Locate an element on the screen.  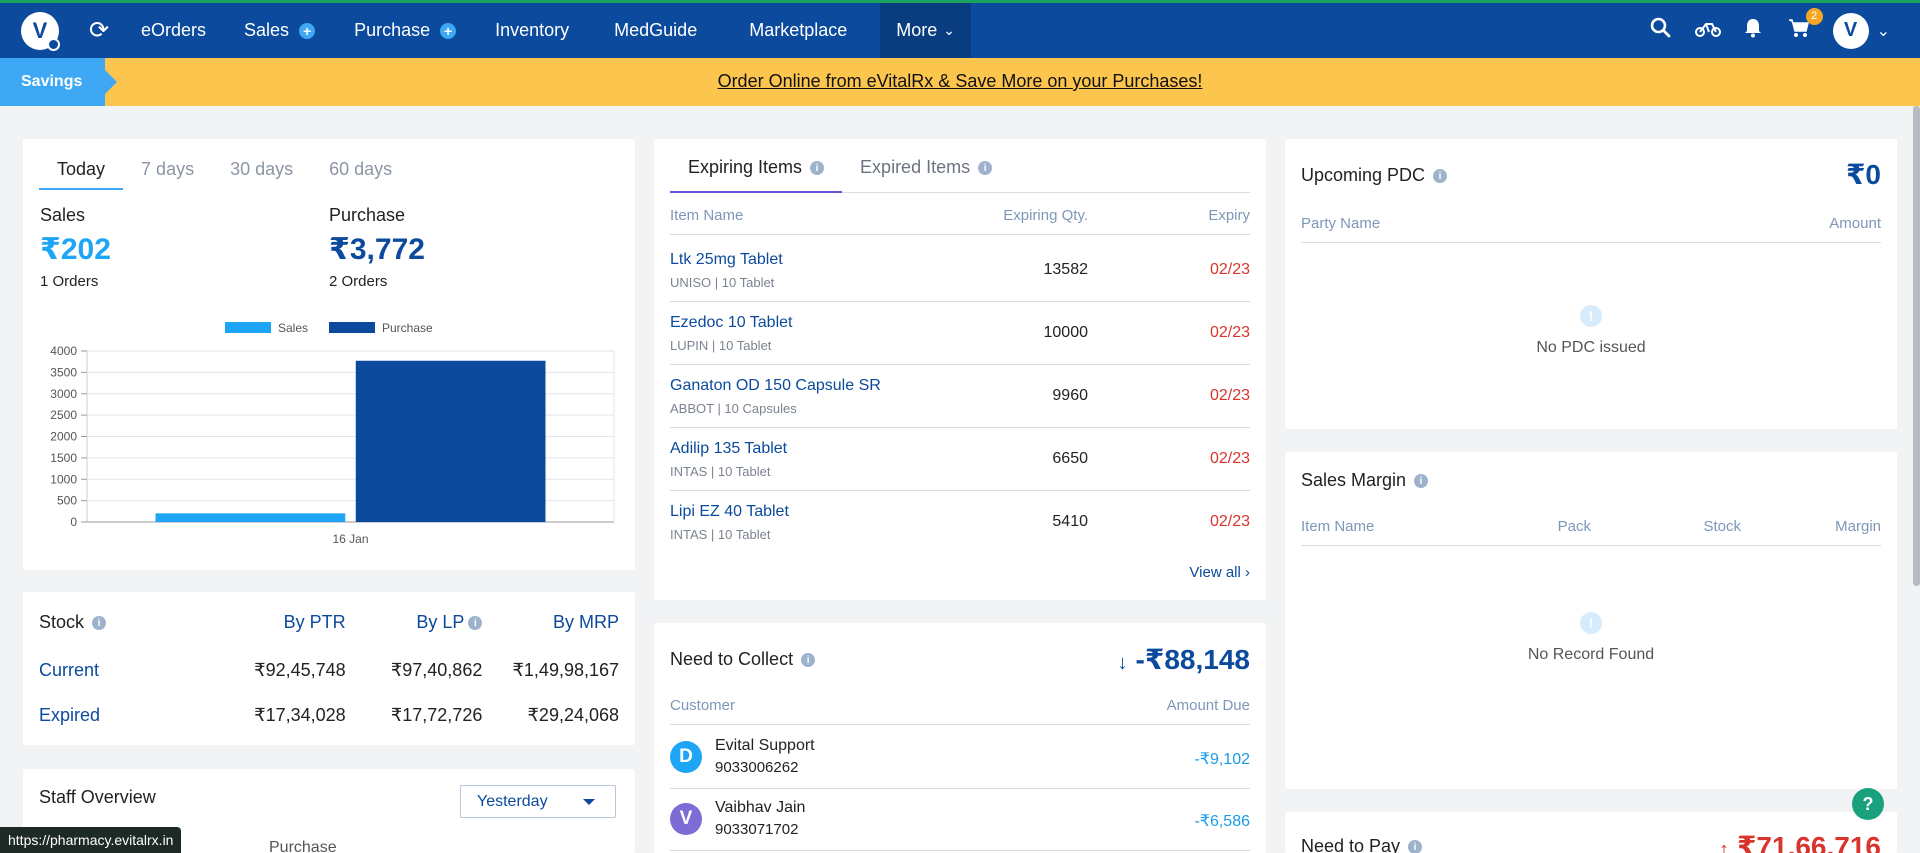
user-avatar: V is located at coordinates (1850, 30).